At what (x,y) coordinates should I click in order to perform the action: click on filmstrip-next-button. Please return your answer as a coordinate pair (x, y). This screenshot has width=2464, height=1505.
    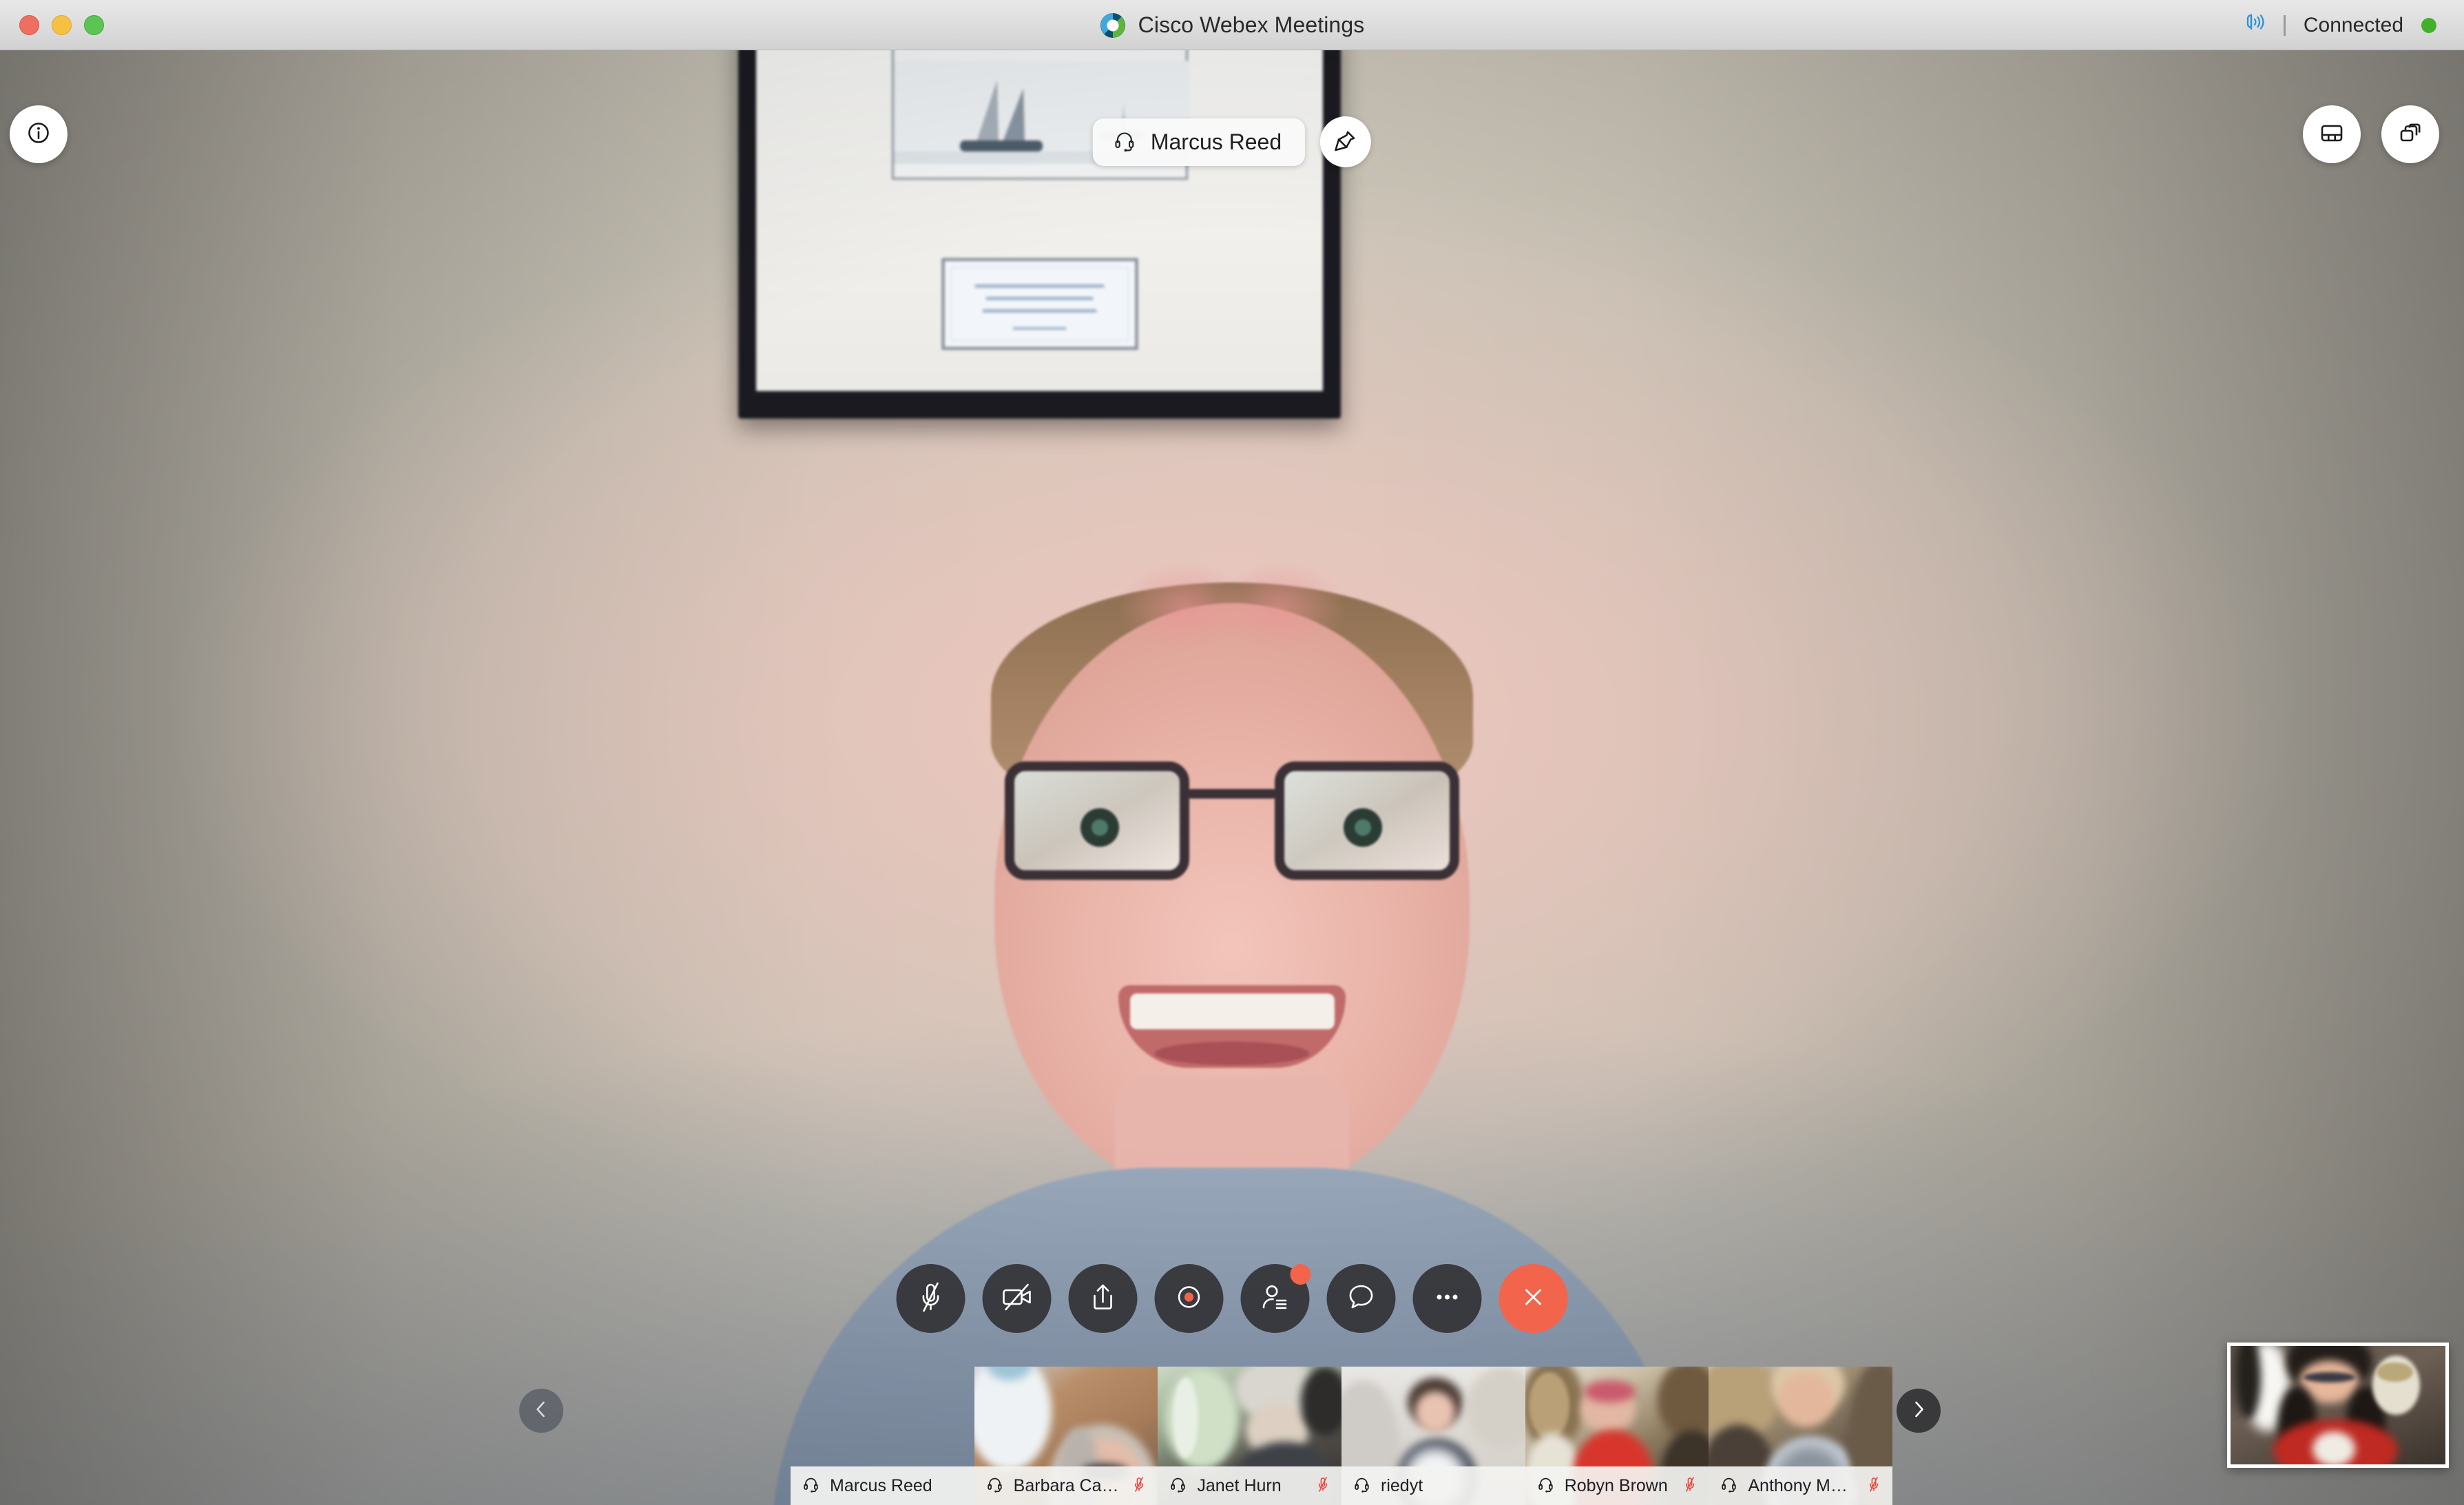
    Looking at the image, I should click on (1919, 1411).